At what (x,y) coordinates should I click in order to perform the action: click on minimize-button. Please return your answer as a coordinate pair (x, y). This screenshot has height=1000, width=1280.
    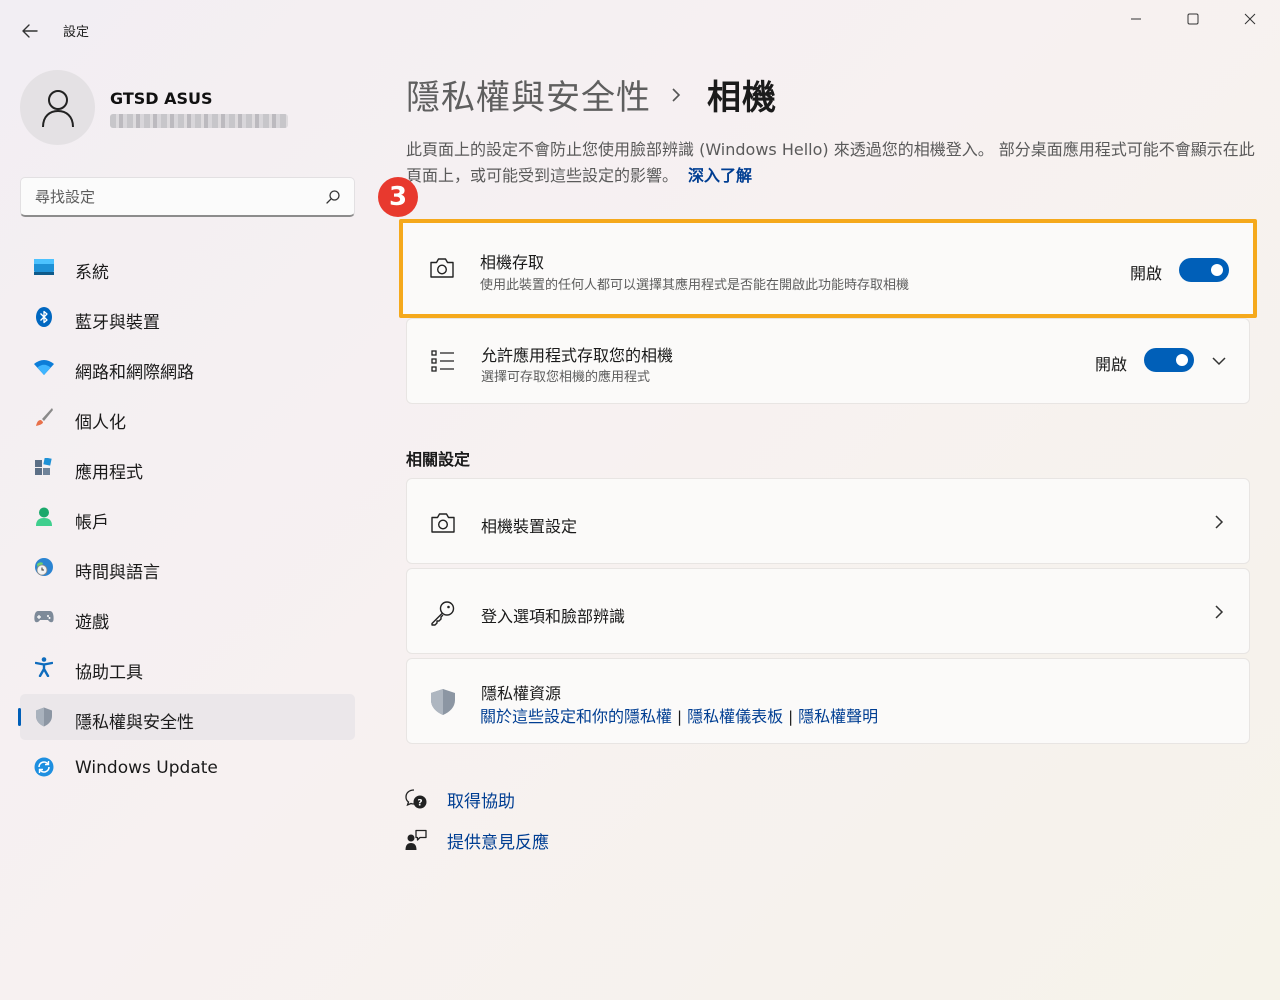
    Looking at the image, I should click on (1136, 19).